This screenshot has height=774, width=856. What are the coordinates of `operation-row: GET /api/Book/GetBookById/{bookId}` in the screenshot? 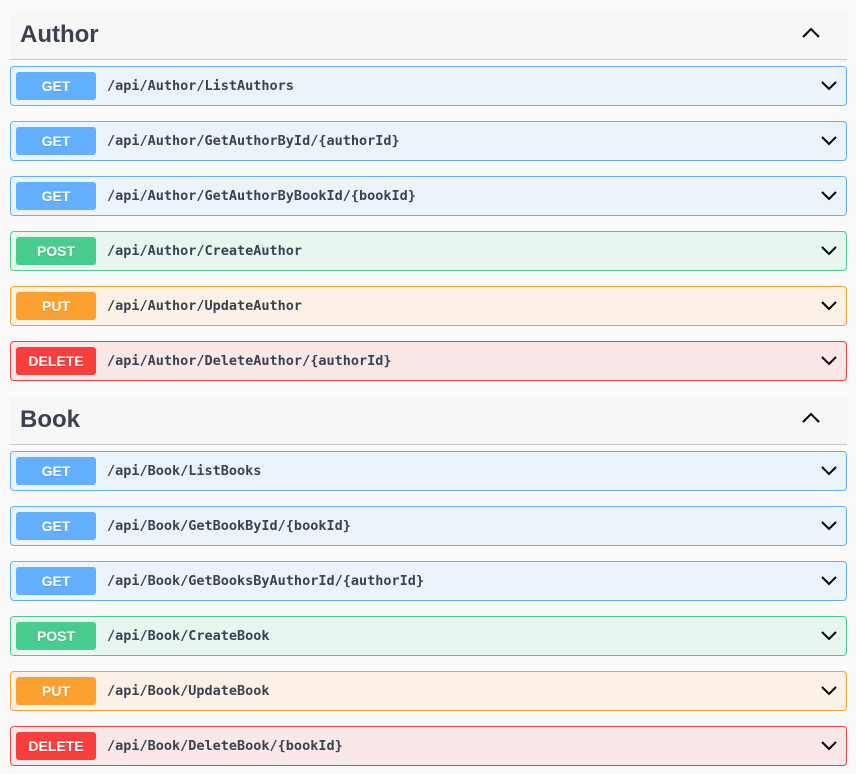 It's located at (428, 526).